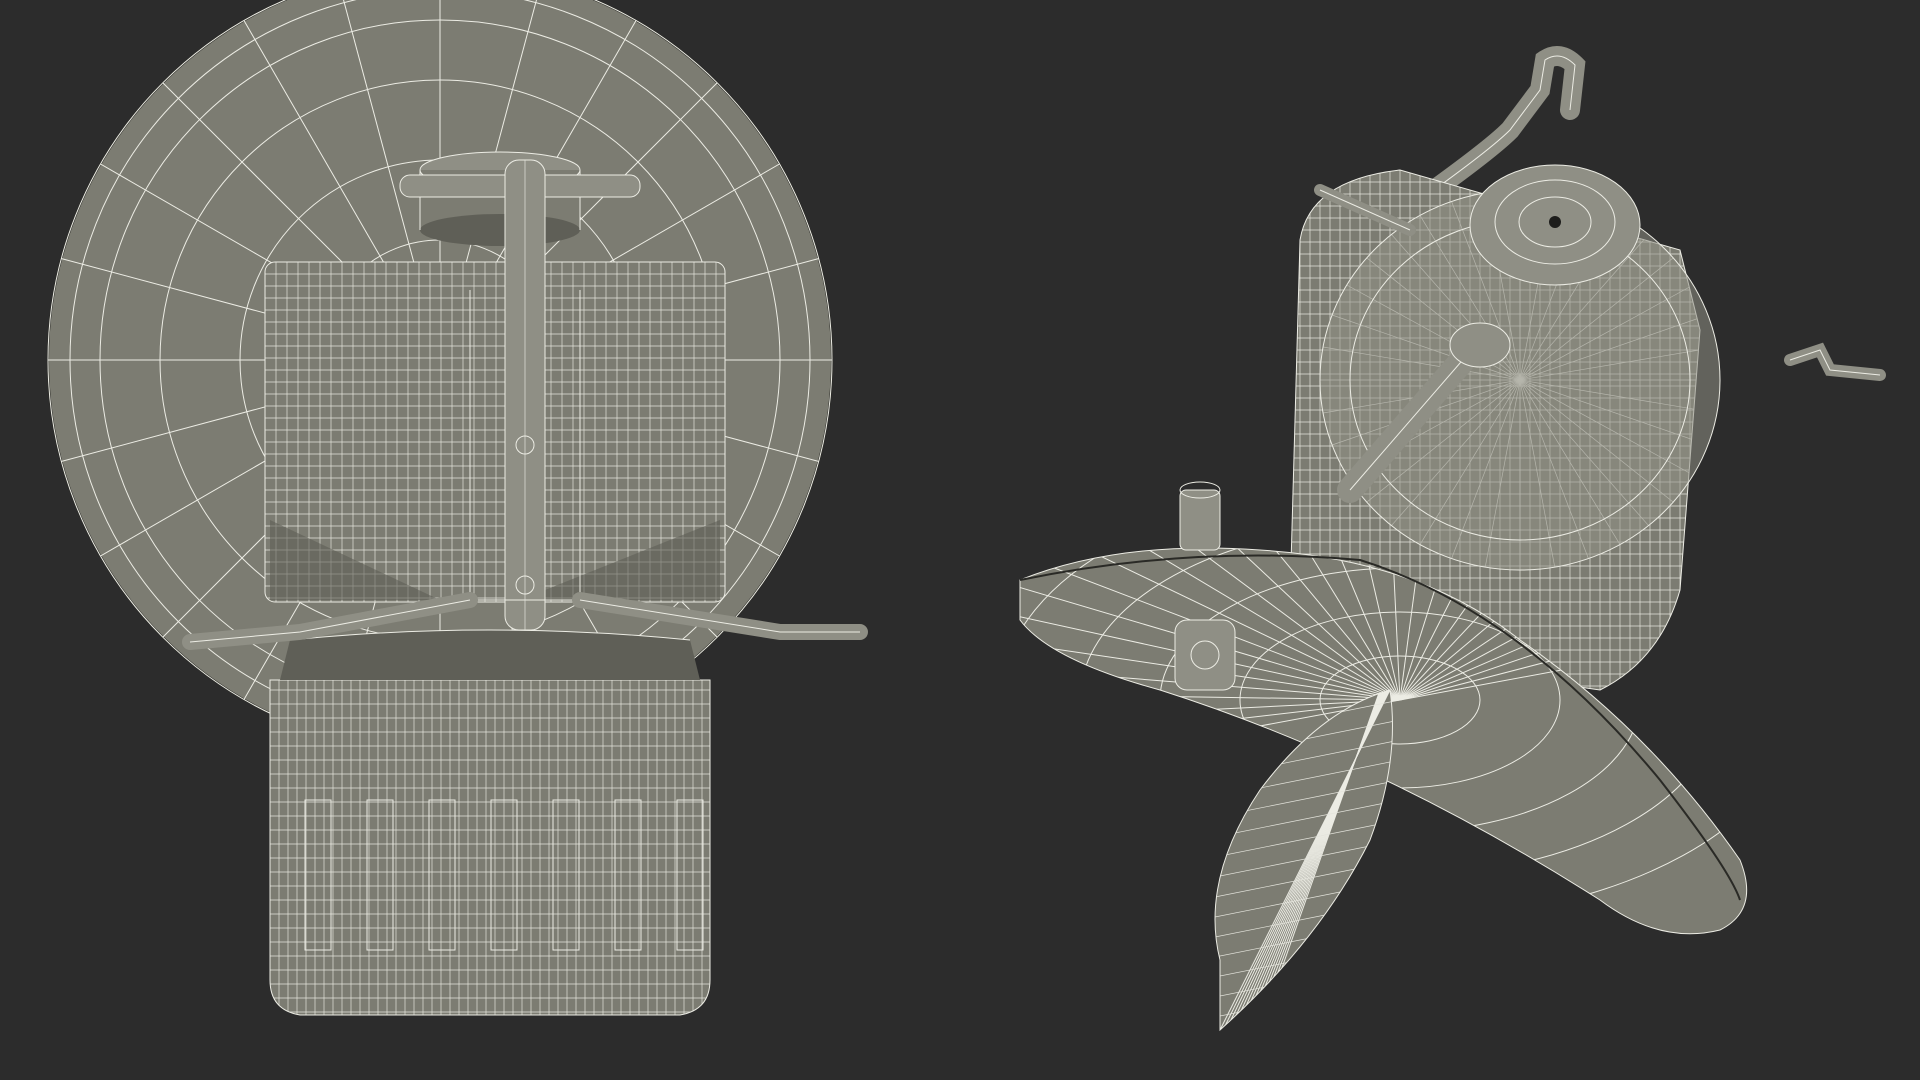 Image resolution: width=1920 pixels, height=1080 pixels. Describe the element at coordinates (490, 822) in the screenshot. I see `base-canister` at that location.